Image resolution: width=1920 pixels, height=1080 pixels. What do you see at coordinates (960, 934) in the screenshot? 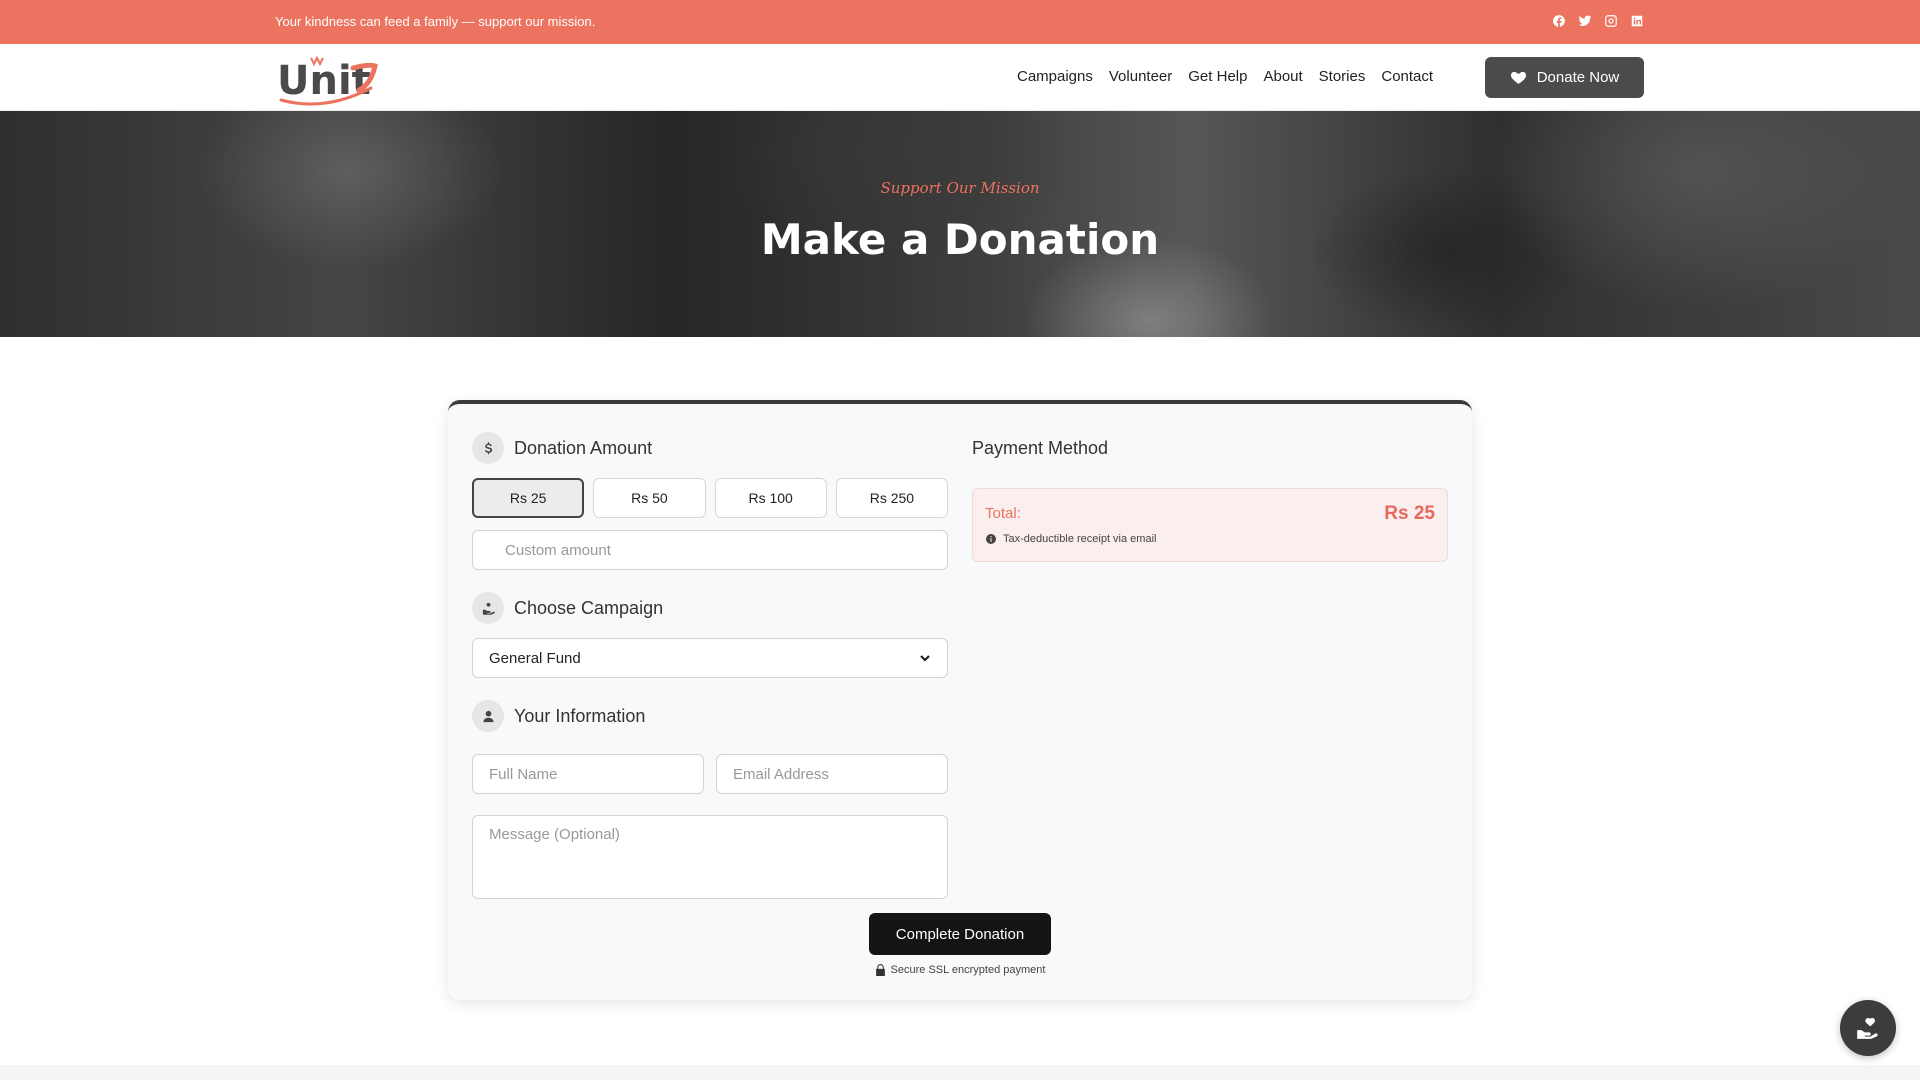
I see `complete-donation-button: Complete Donation` at bounding box center [960, 934].